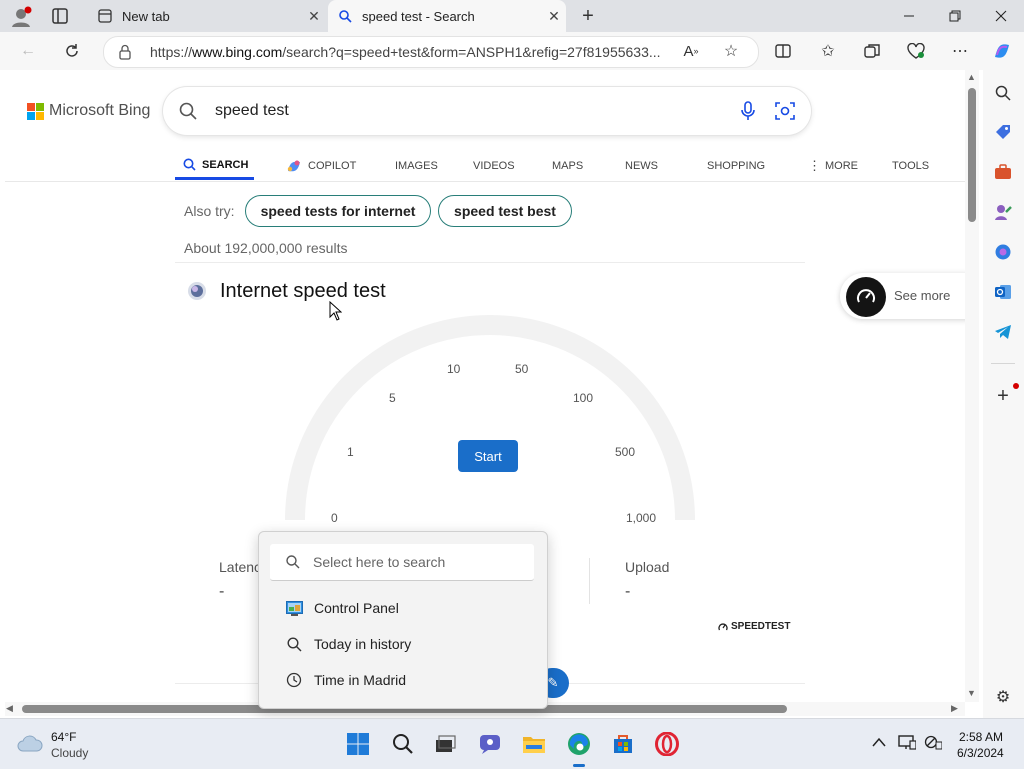 This screenshot has width=1024, height=769. What do you see at coordinates (647, 567) in the screenshot?
I see `upload-label: Upload` at bounding box center [647, 567].